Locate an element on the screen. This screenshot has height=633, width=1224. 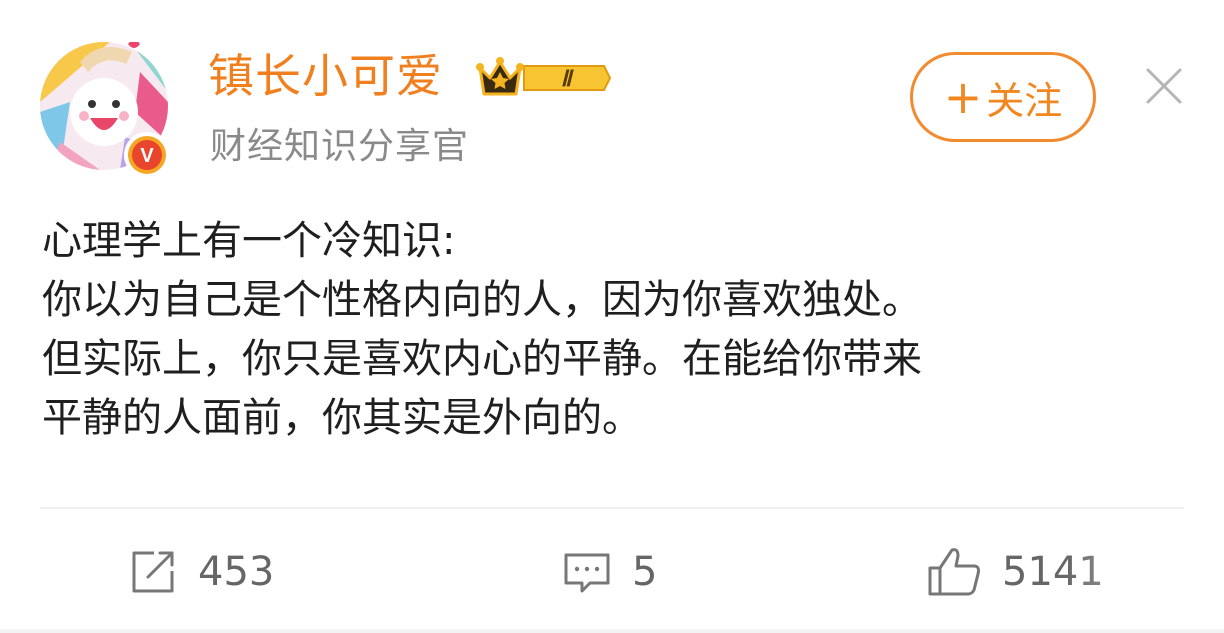
repost-button: 453 is located at coordinates (201, 572).